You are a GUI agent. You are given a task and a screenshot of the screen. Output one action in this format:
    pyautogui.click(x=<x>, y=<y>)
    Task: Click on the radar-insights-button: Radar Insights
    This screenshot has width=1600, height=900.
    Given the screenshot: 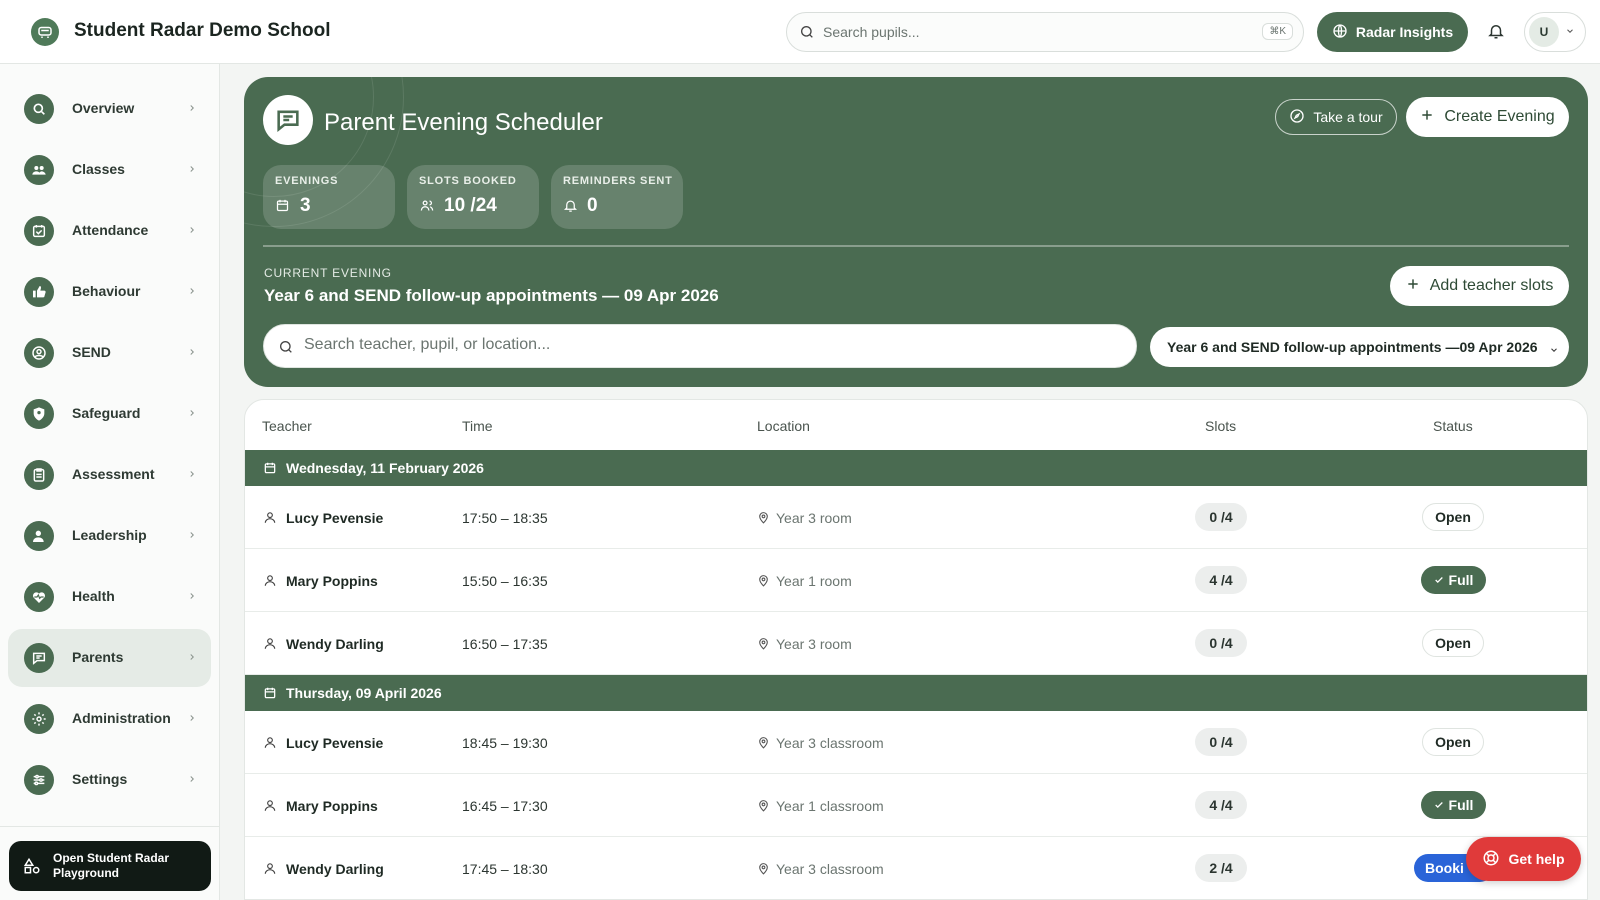 What is the action you would take?
    pyautogui.click(x=1392, y=32)
    